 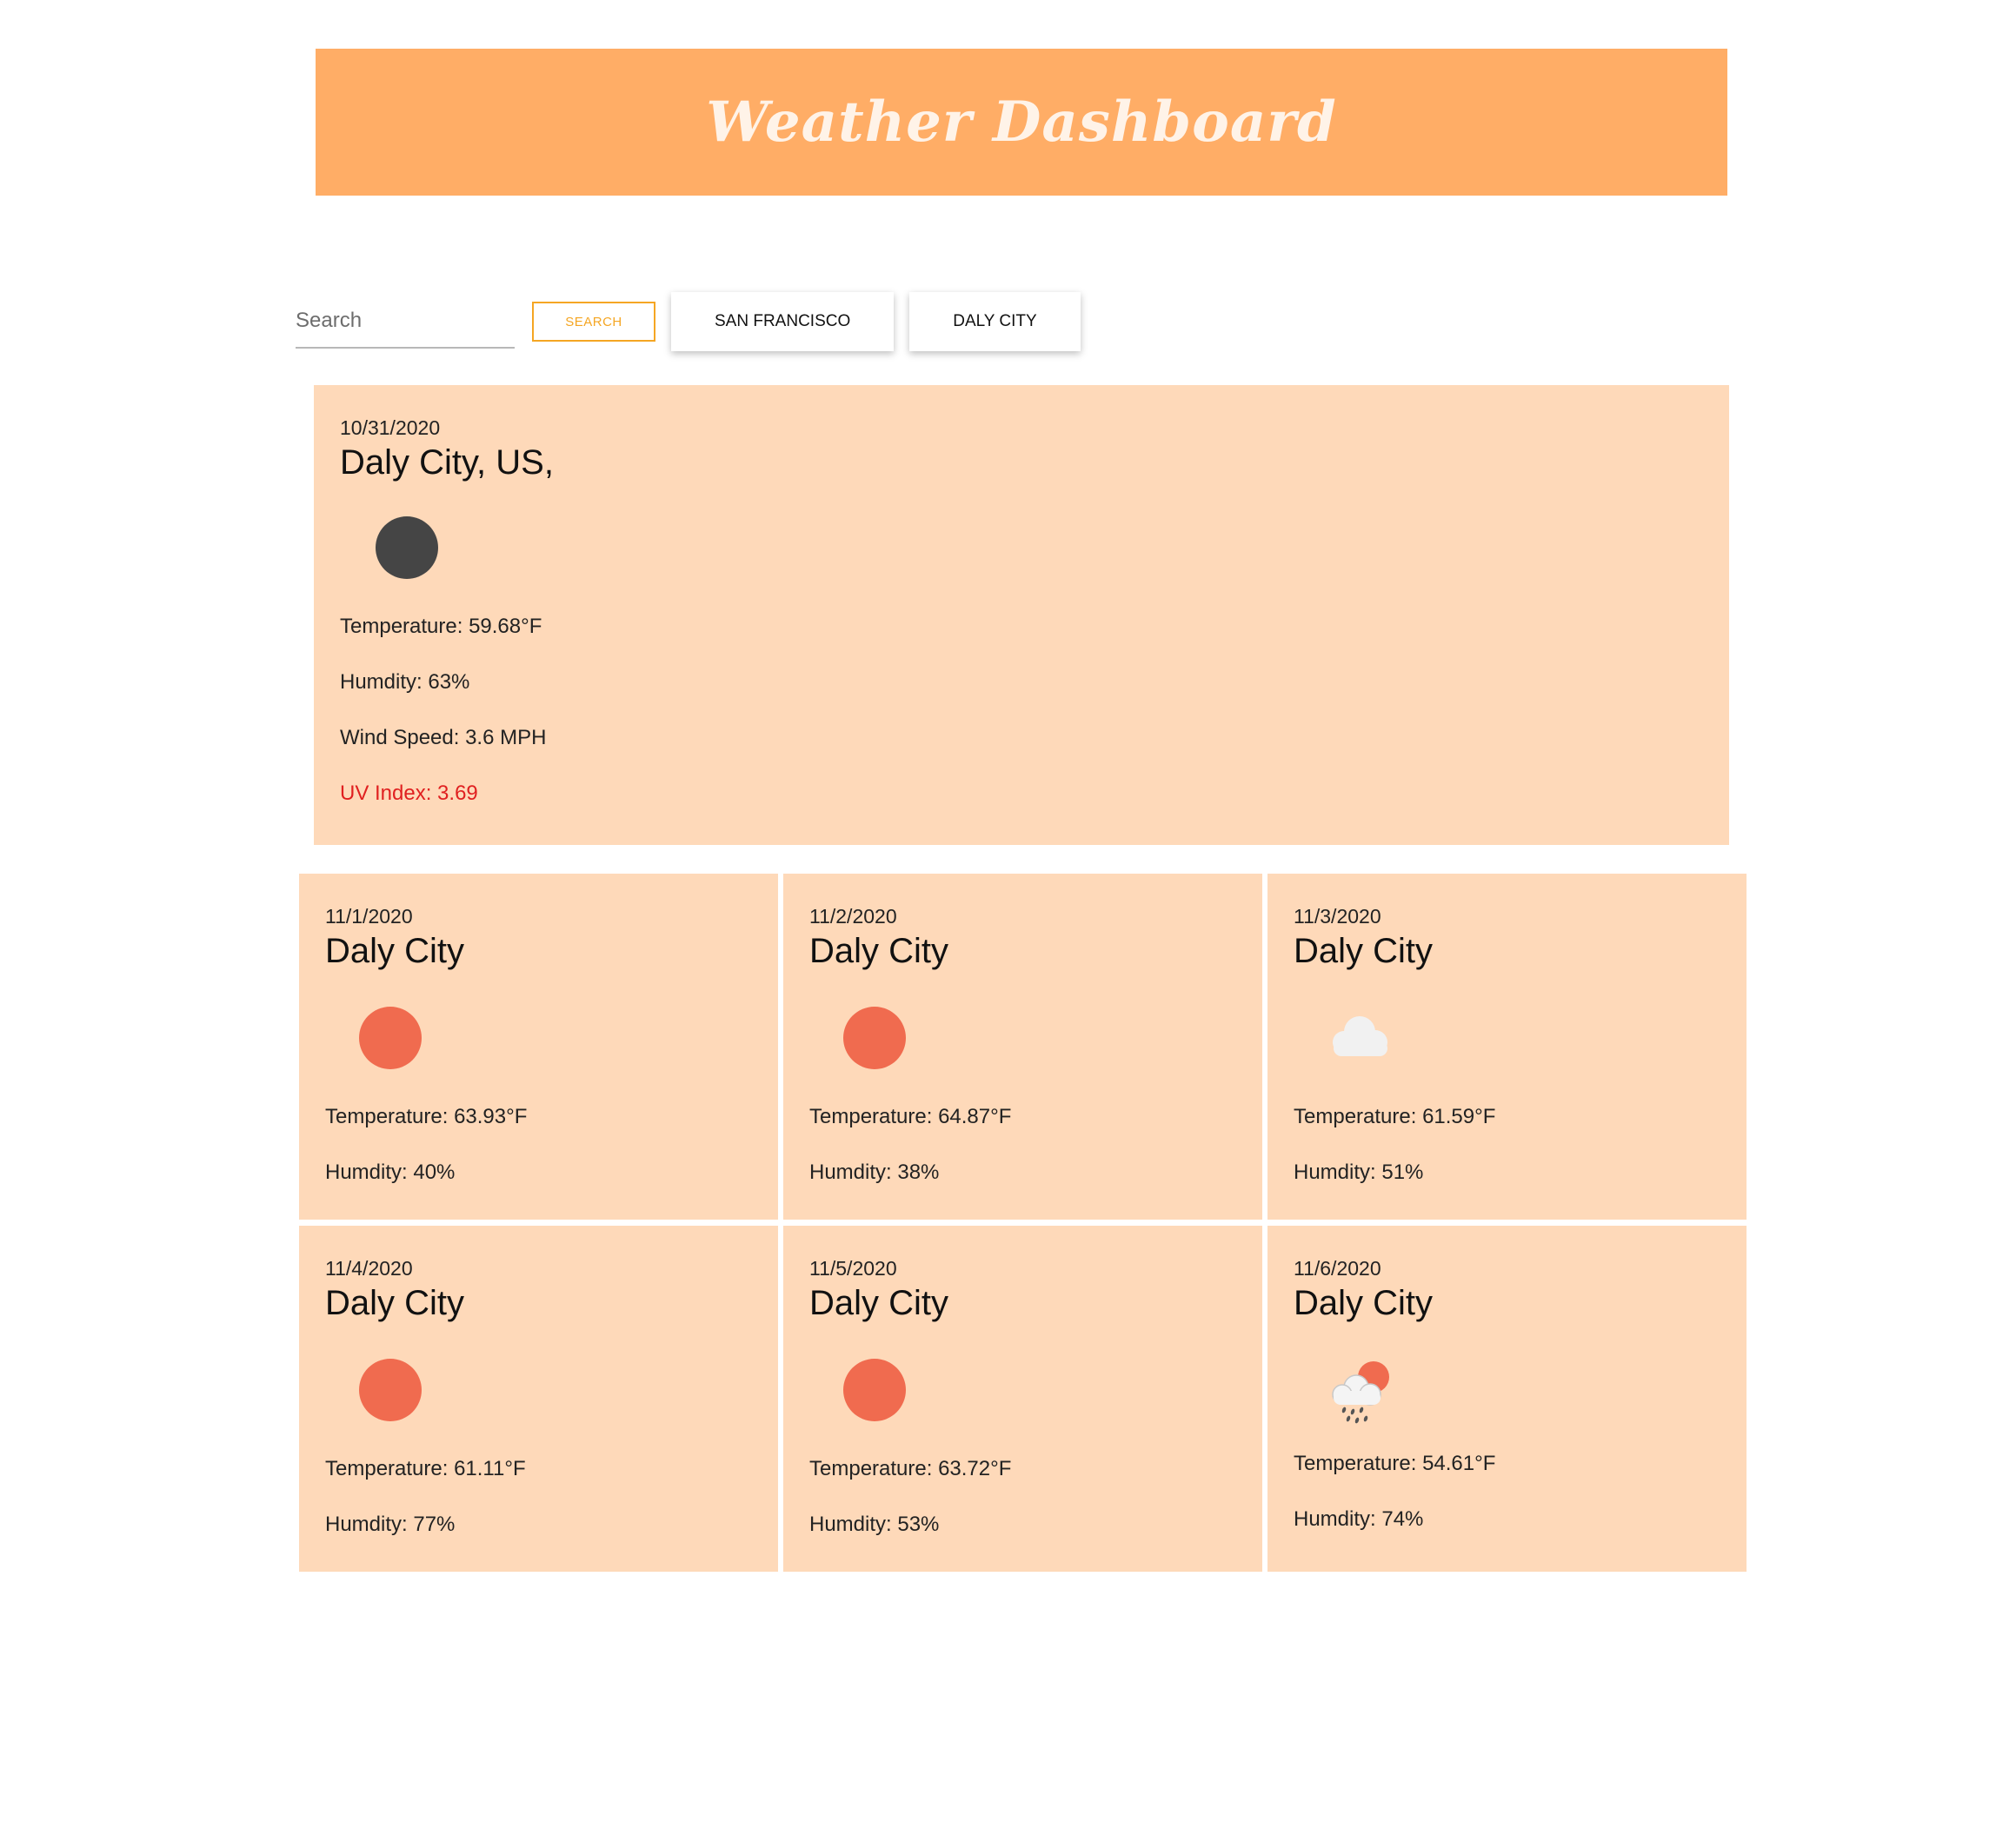 What do you see at coordinates (426, 1116) in the screenshot?
I see `forecast-temperature: Temperature: 63.93°F` at bounding box center [426, 1116].